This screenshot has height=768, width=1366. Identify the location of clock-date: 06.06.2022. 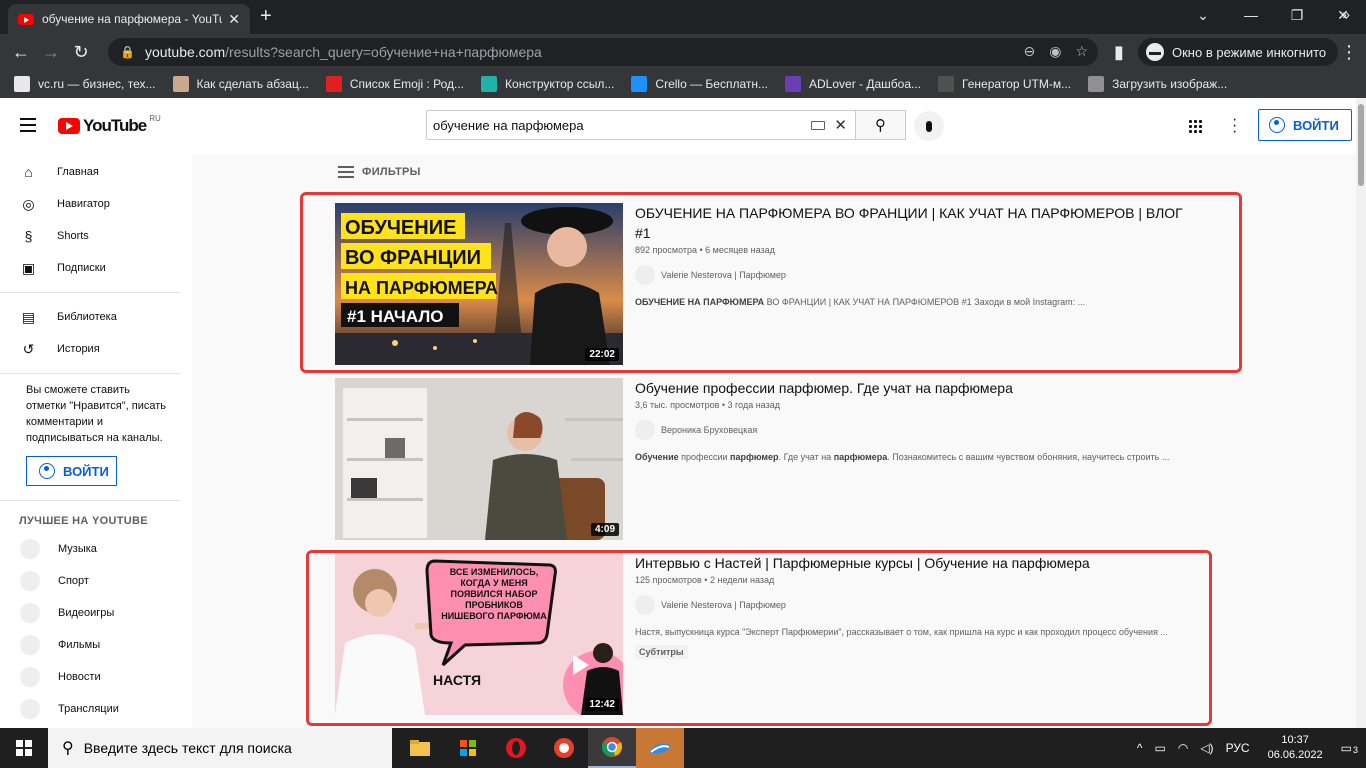
(1295, 755).